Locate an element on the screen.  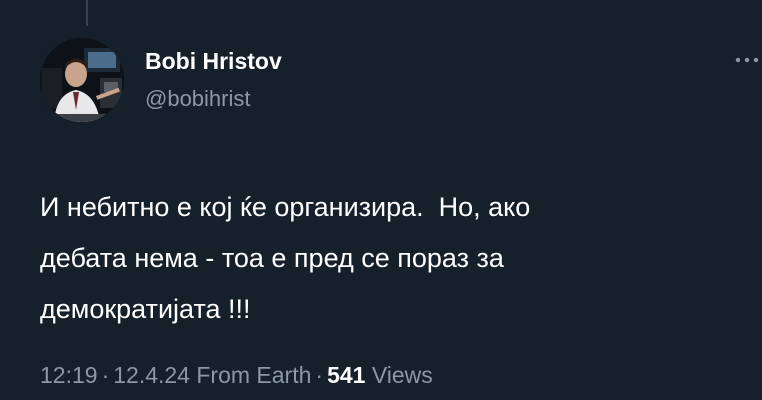
tweet-date: 12.4.24 is located at coordinates (151, 375).